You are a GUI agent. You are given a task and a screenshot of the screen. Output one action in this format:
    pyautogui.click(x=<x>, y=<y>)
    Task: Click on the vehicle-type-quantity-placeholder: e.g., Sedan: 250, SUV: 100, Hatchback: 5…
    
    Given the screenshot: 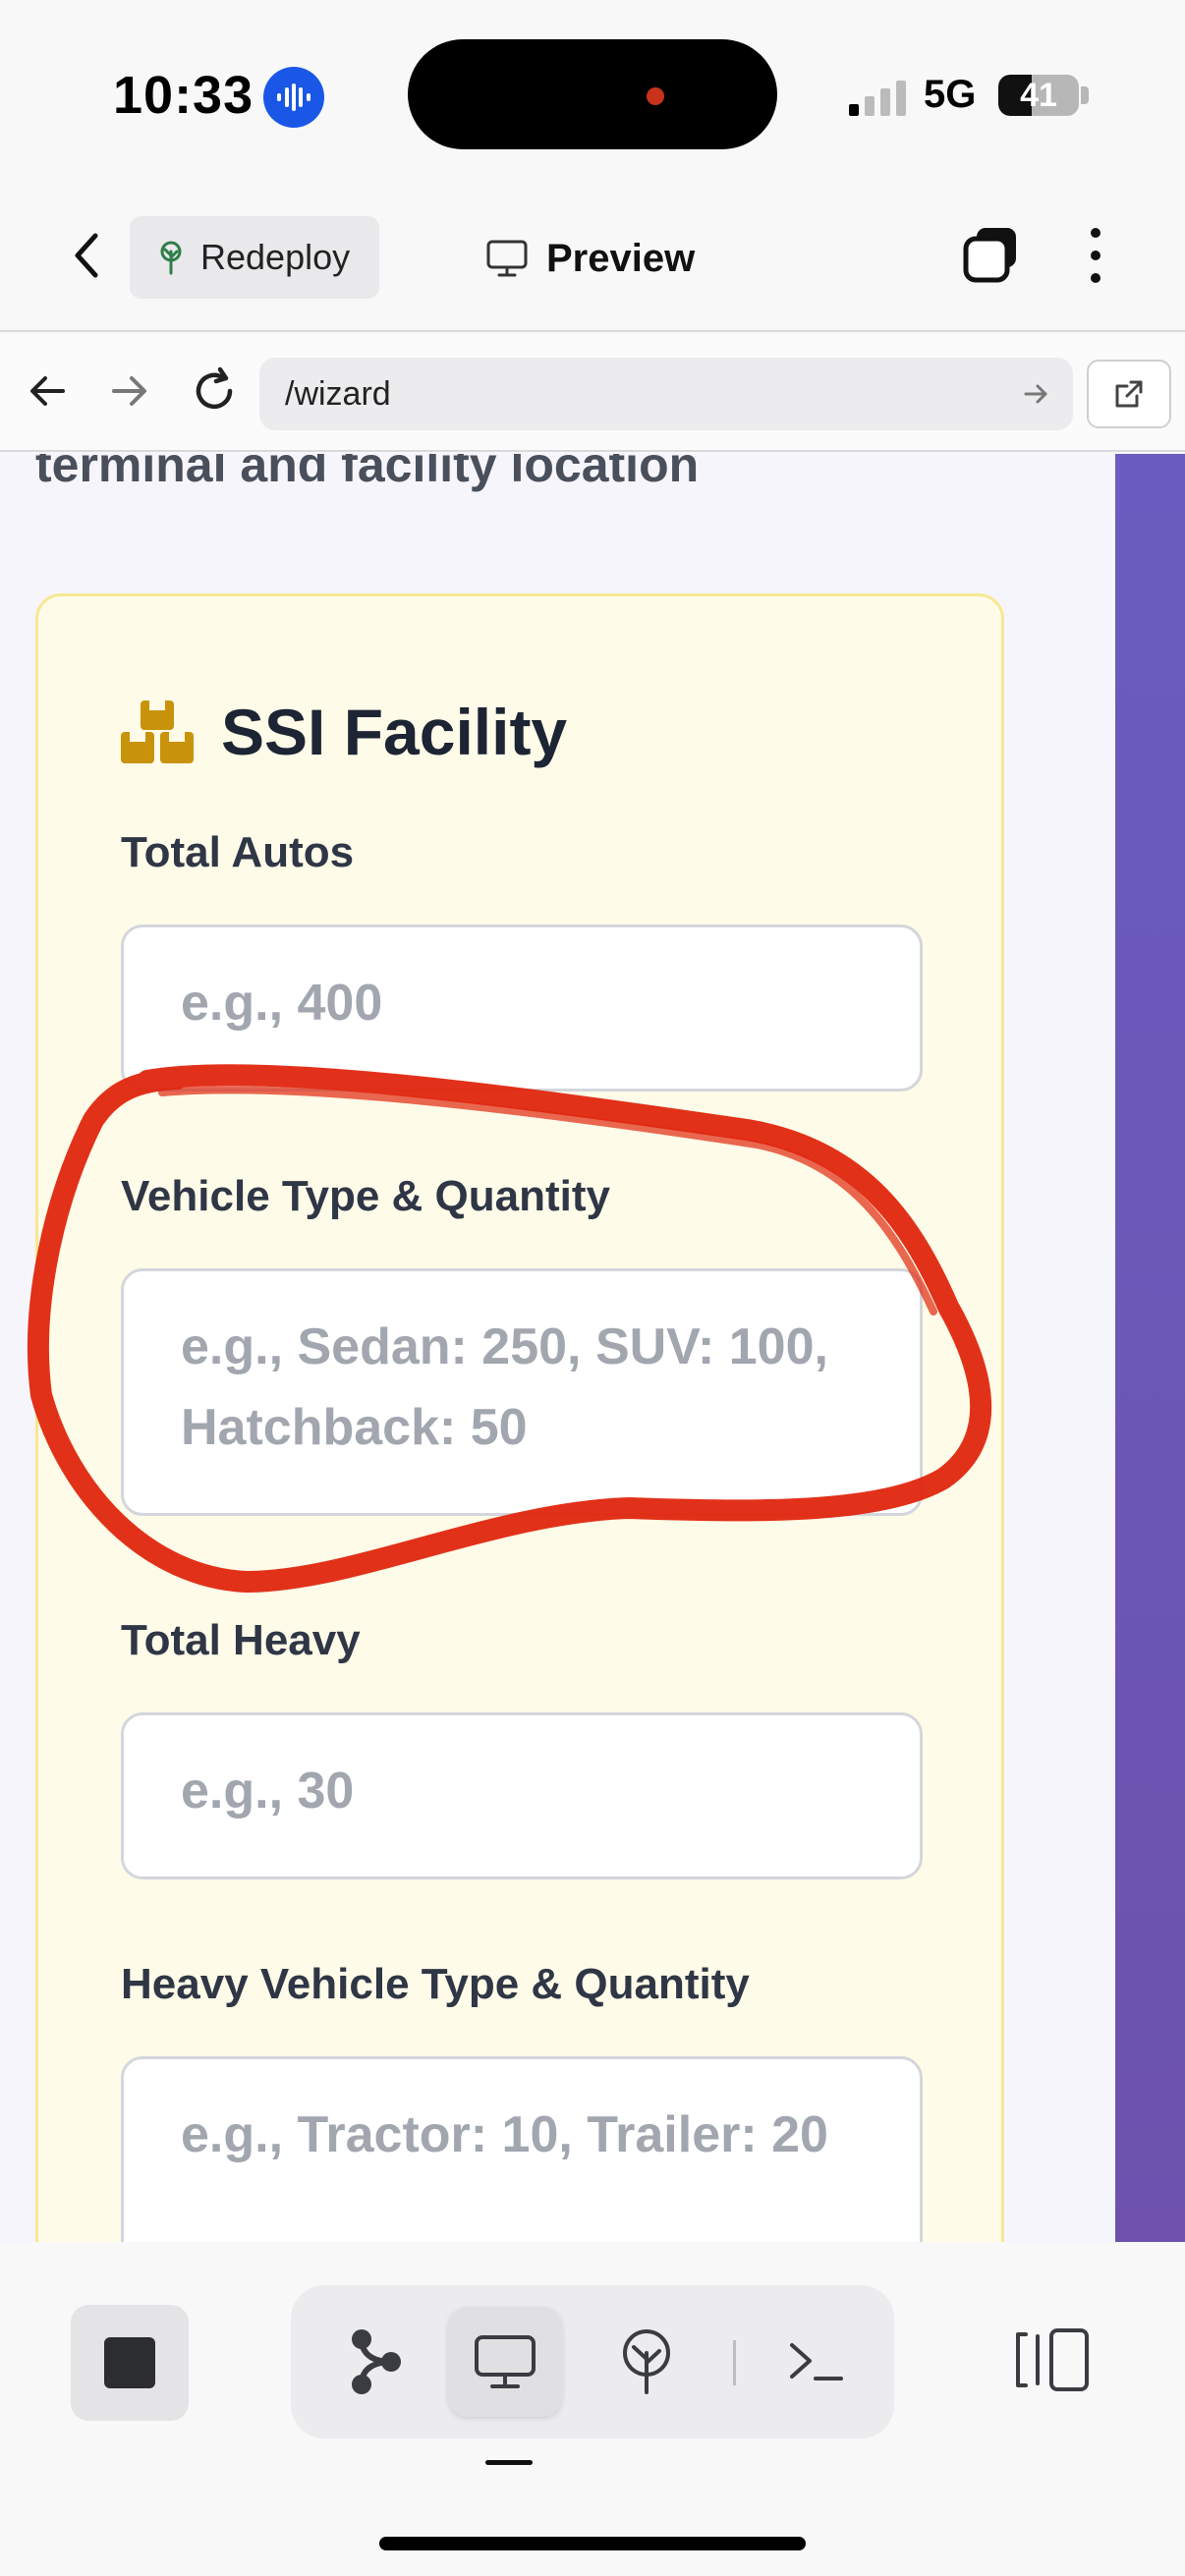 What is the action you would take?
    pyautogui.click(x=505, y=1387)
    